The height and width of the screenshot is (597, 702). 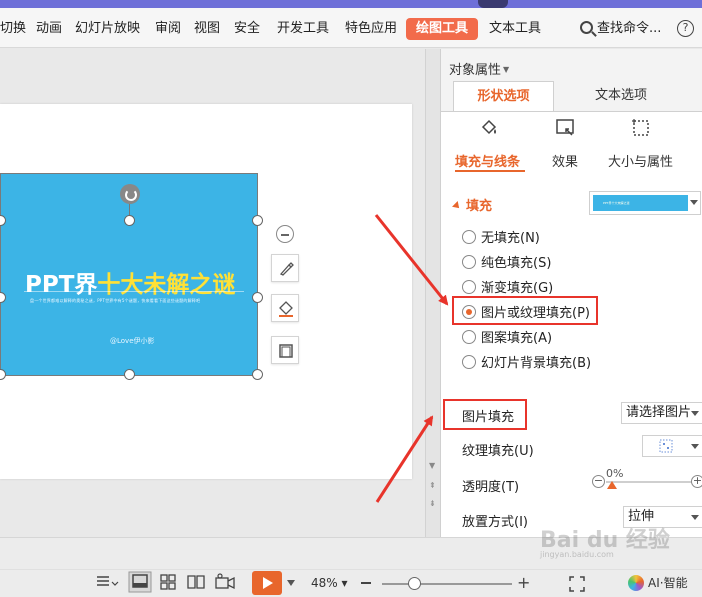 I want to click on subtab-effects: 效果, so click(x=565, y=160).